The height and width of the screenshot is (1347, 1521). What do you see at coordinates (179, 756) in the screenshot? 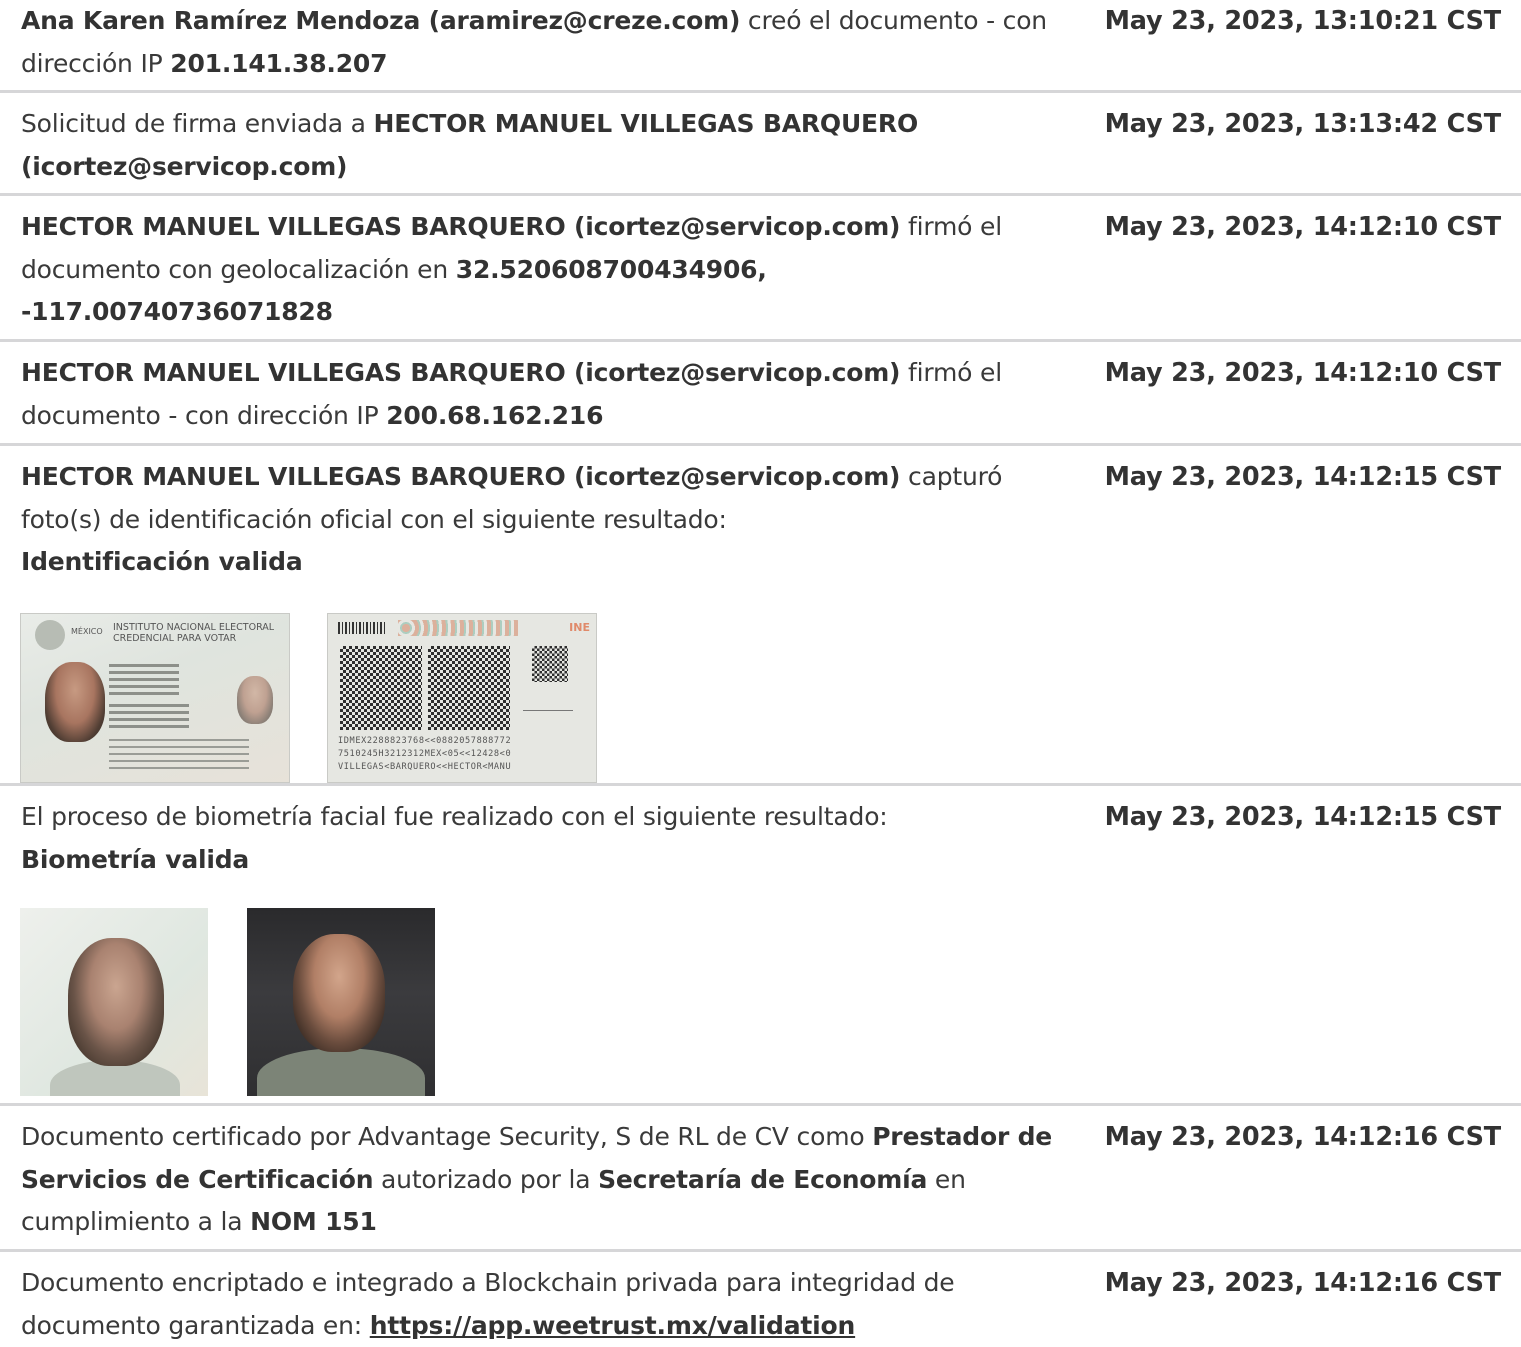
I see `id-details-field` at bounding box center [179, 756].